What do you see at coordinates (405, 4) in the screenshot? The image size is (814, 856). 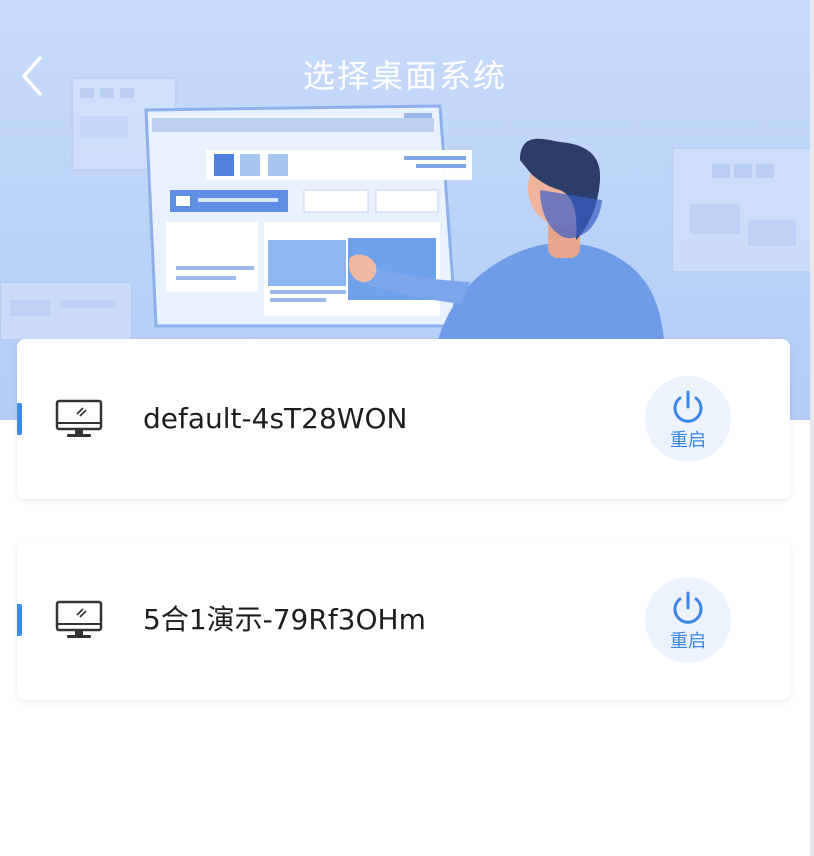 I see `status-bar` at bounding box center [405, 4].